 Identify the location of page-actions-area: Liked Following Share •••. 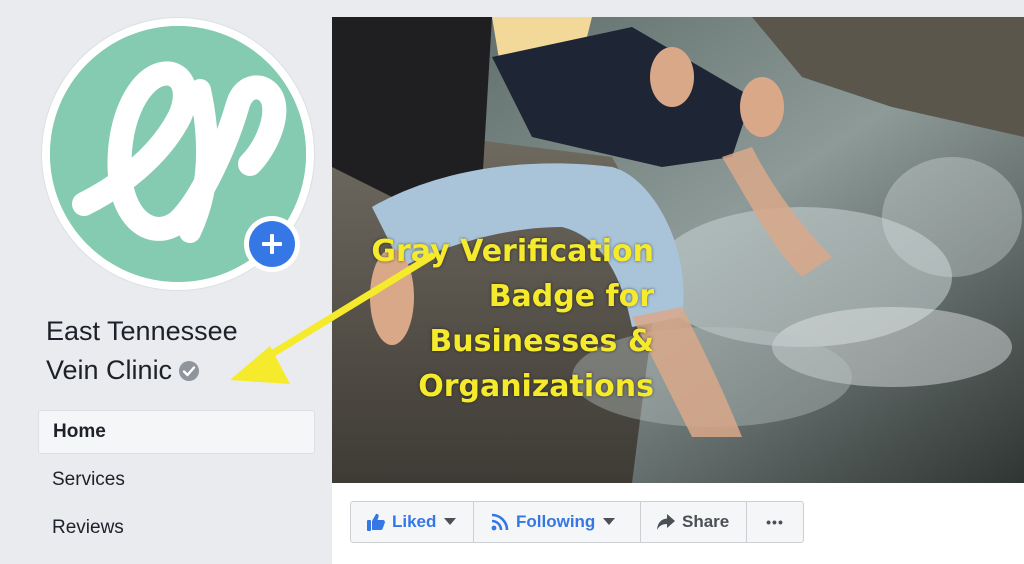
(678, 523).